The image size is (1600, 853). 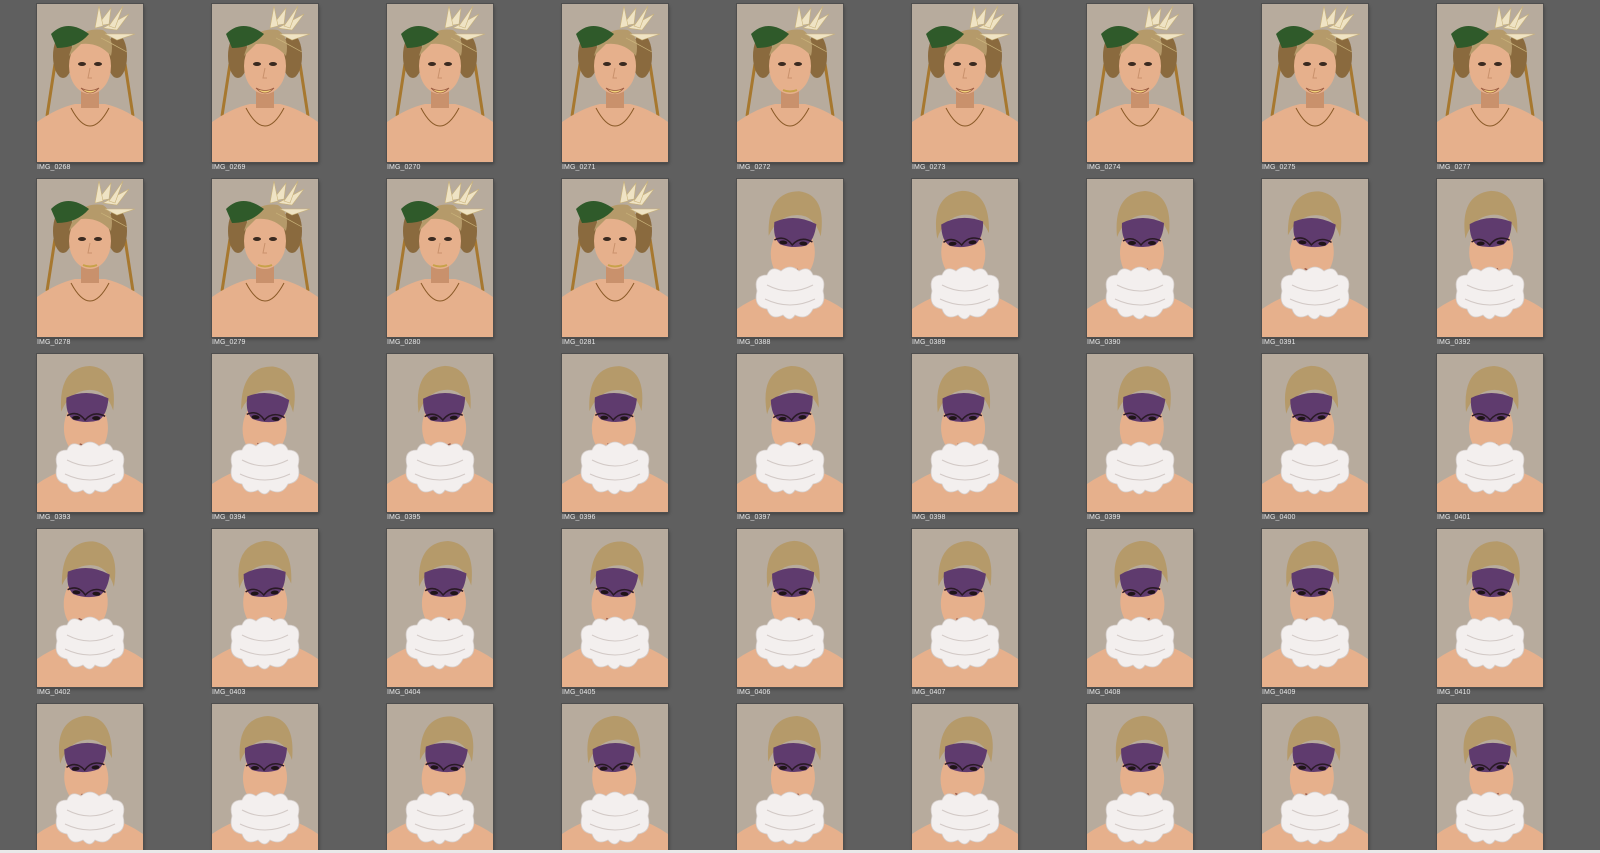 I want to click on thumbnail-item: IMG_0407, so click(x=965, y=615).